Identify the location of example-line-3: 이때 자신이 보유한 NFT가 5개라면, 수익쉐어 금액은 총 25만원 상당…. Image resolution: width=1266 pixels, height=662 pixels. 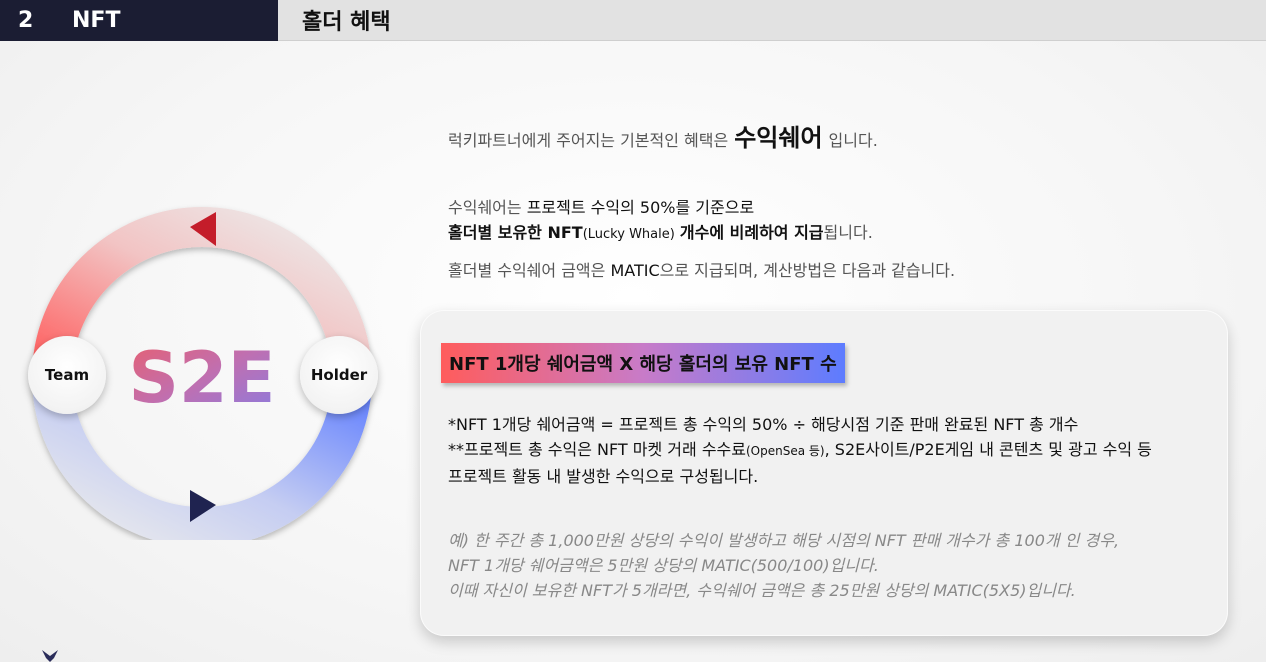
(762, 590).